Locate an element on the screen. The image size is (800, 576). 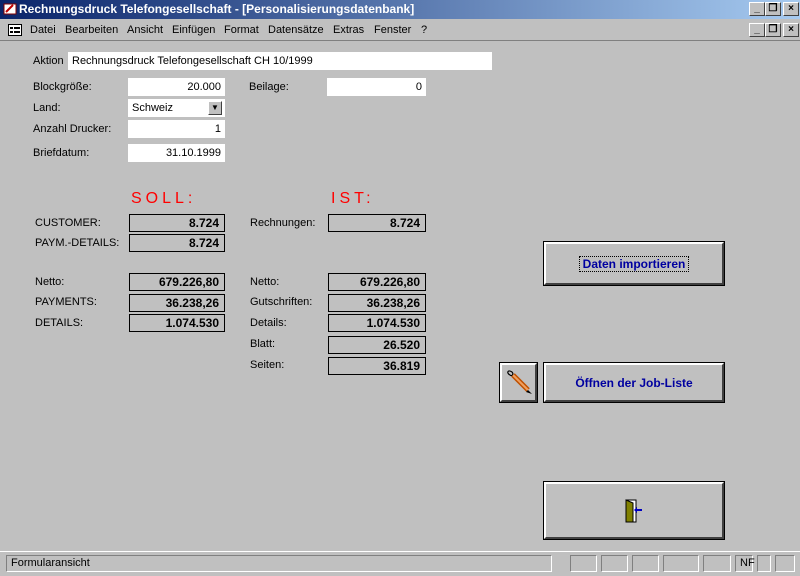
anzahl-drucker-field: 1 is located at coordinates (176, 129).